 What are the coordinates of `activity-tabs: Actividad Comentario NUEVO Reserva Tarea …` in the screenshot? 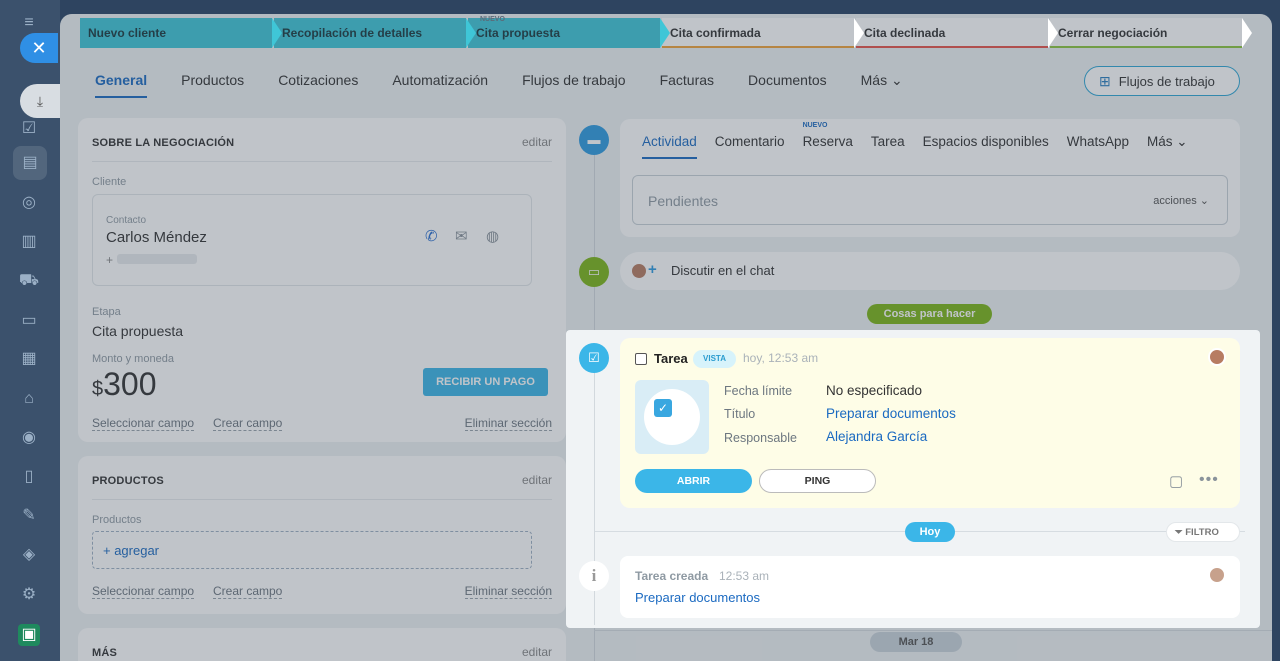 It's located at (915, 140).